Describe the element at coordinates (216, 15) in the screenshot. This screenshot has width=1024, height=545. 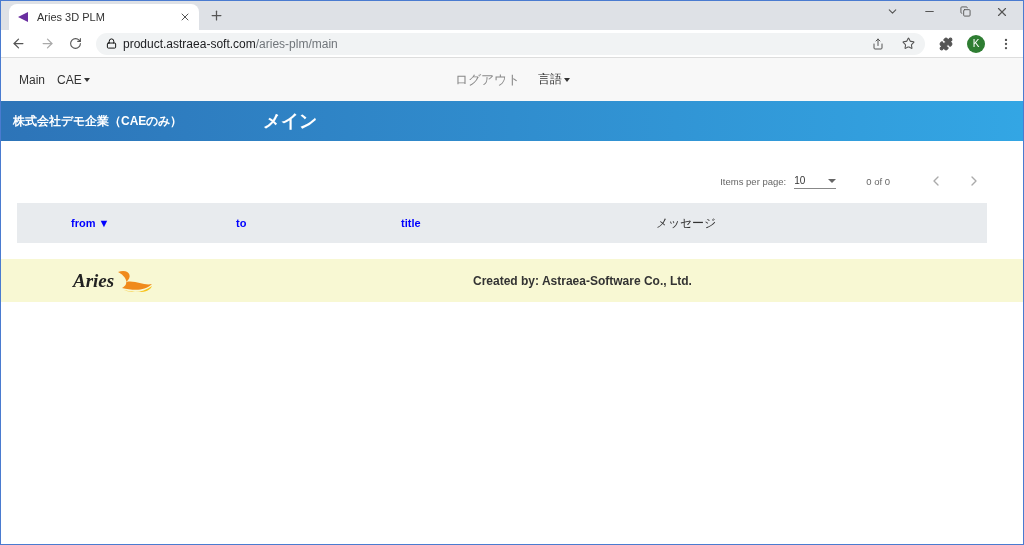
I see `new-tab-icon` at that location.